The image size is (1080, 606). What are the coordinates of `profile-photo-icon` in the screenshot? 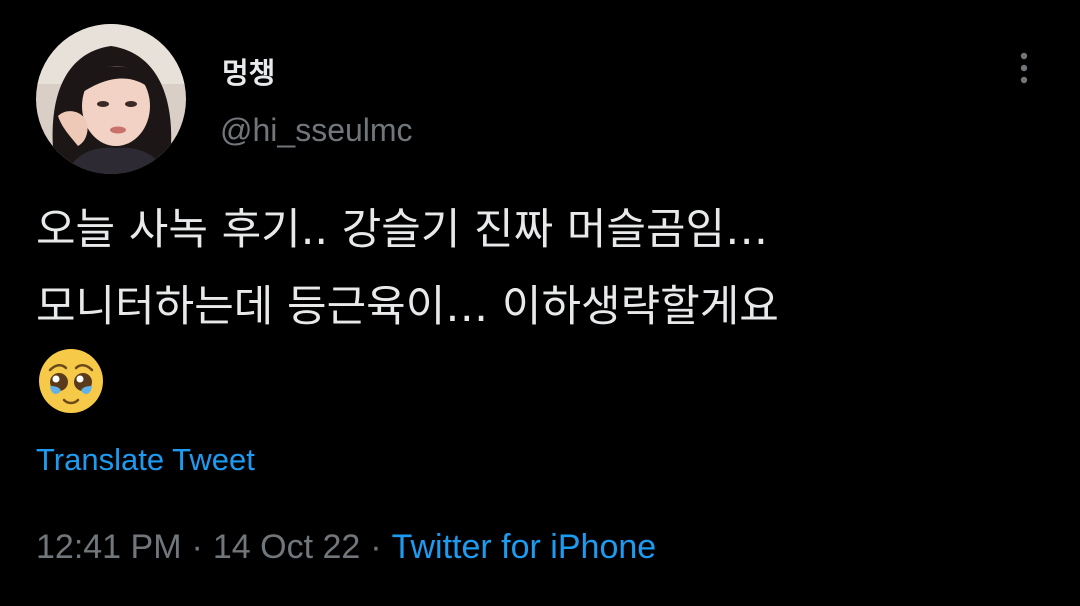 It's located at (111, 99).